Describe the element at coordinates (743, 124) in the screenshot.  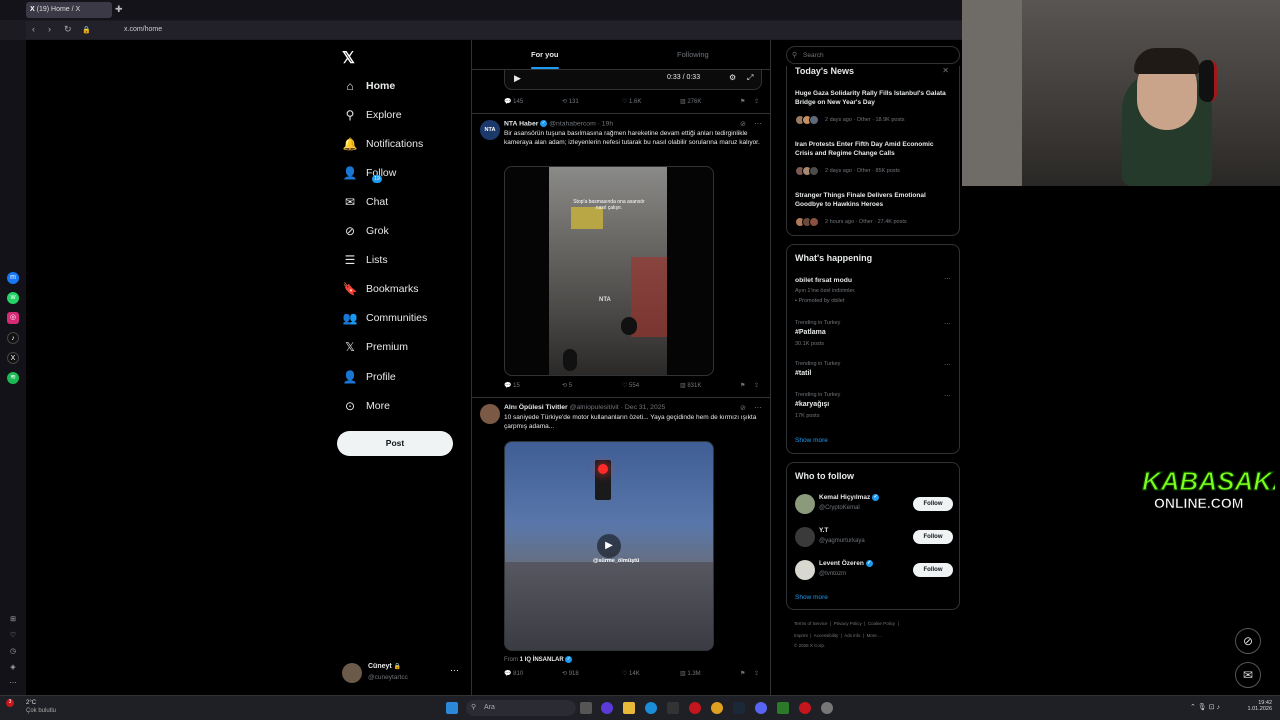
I see `grok-icon: ⊘` at that location.